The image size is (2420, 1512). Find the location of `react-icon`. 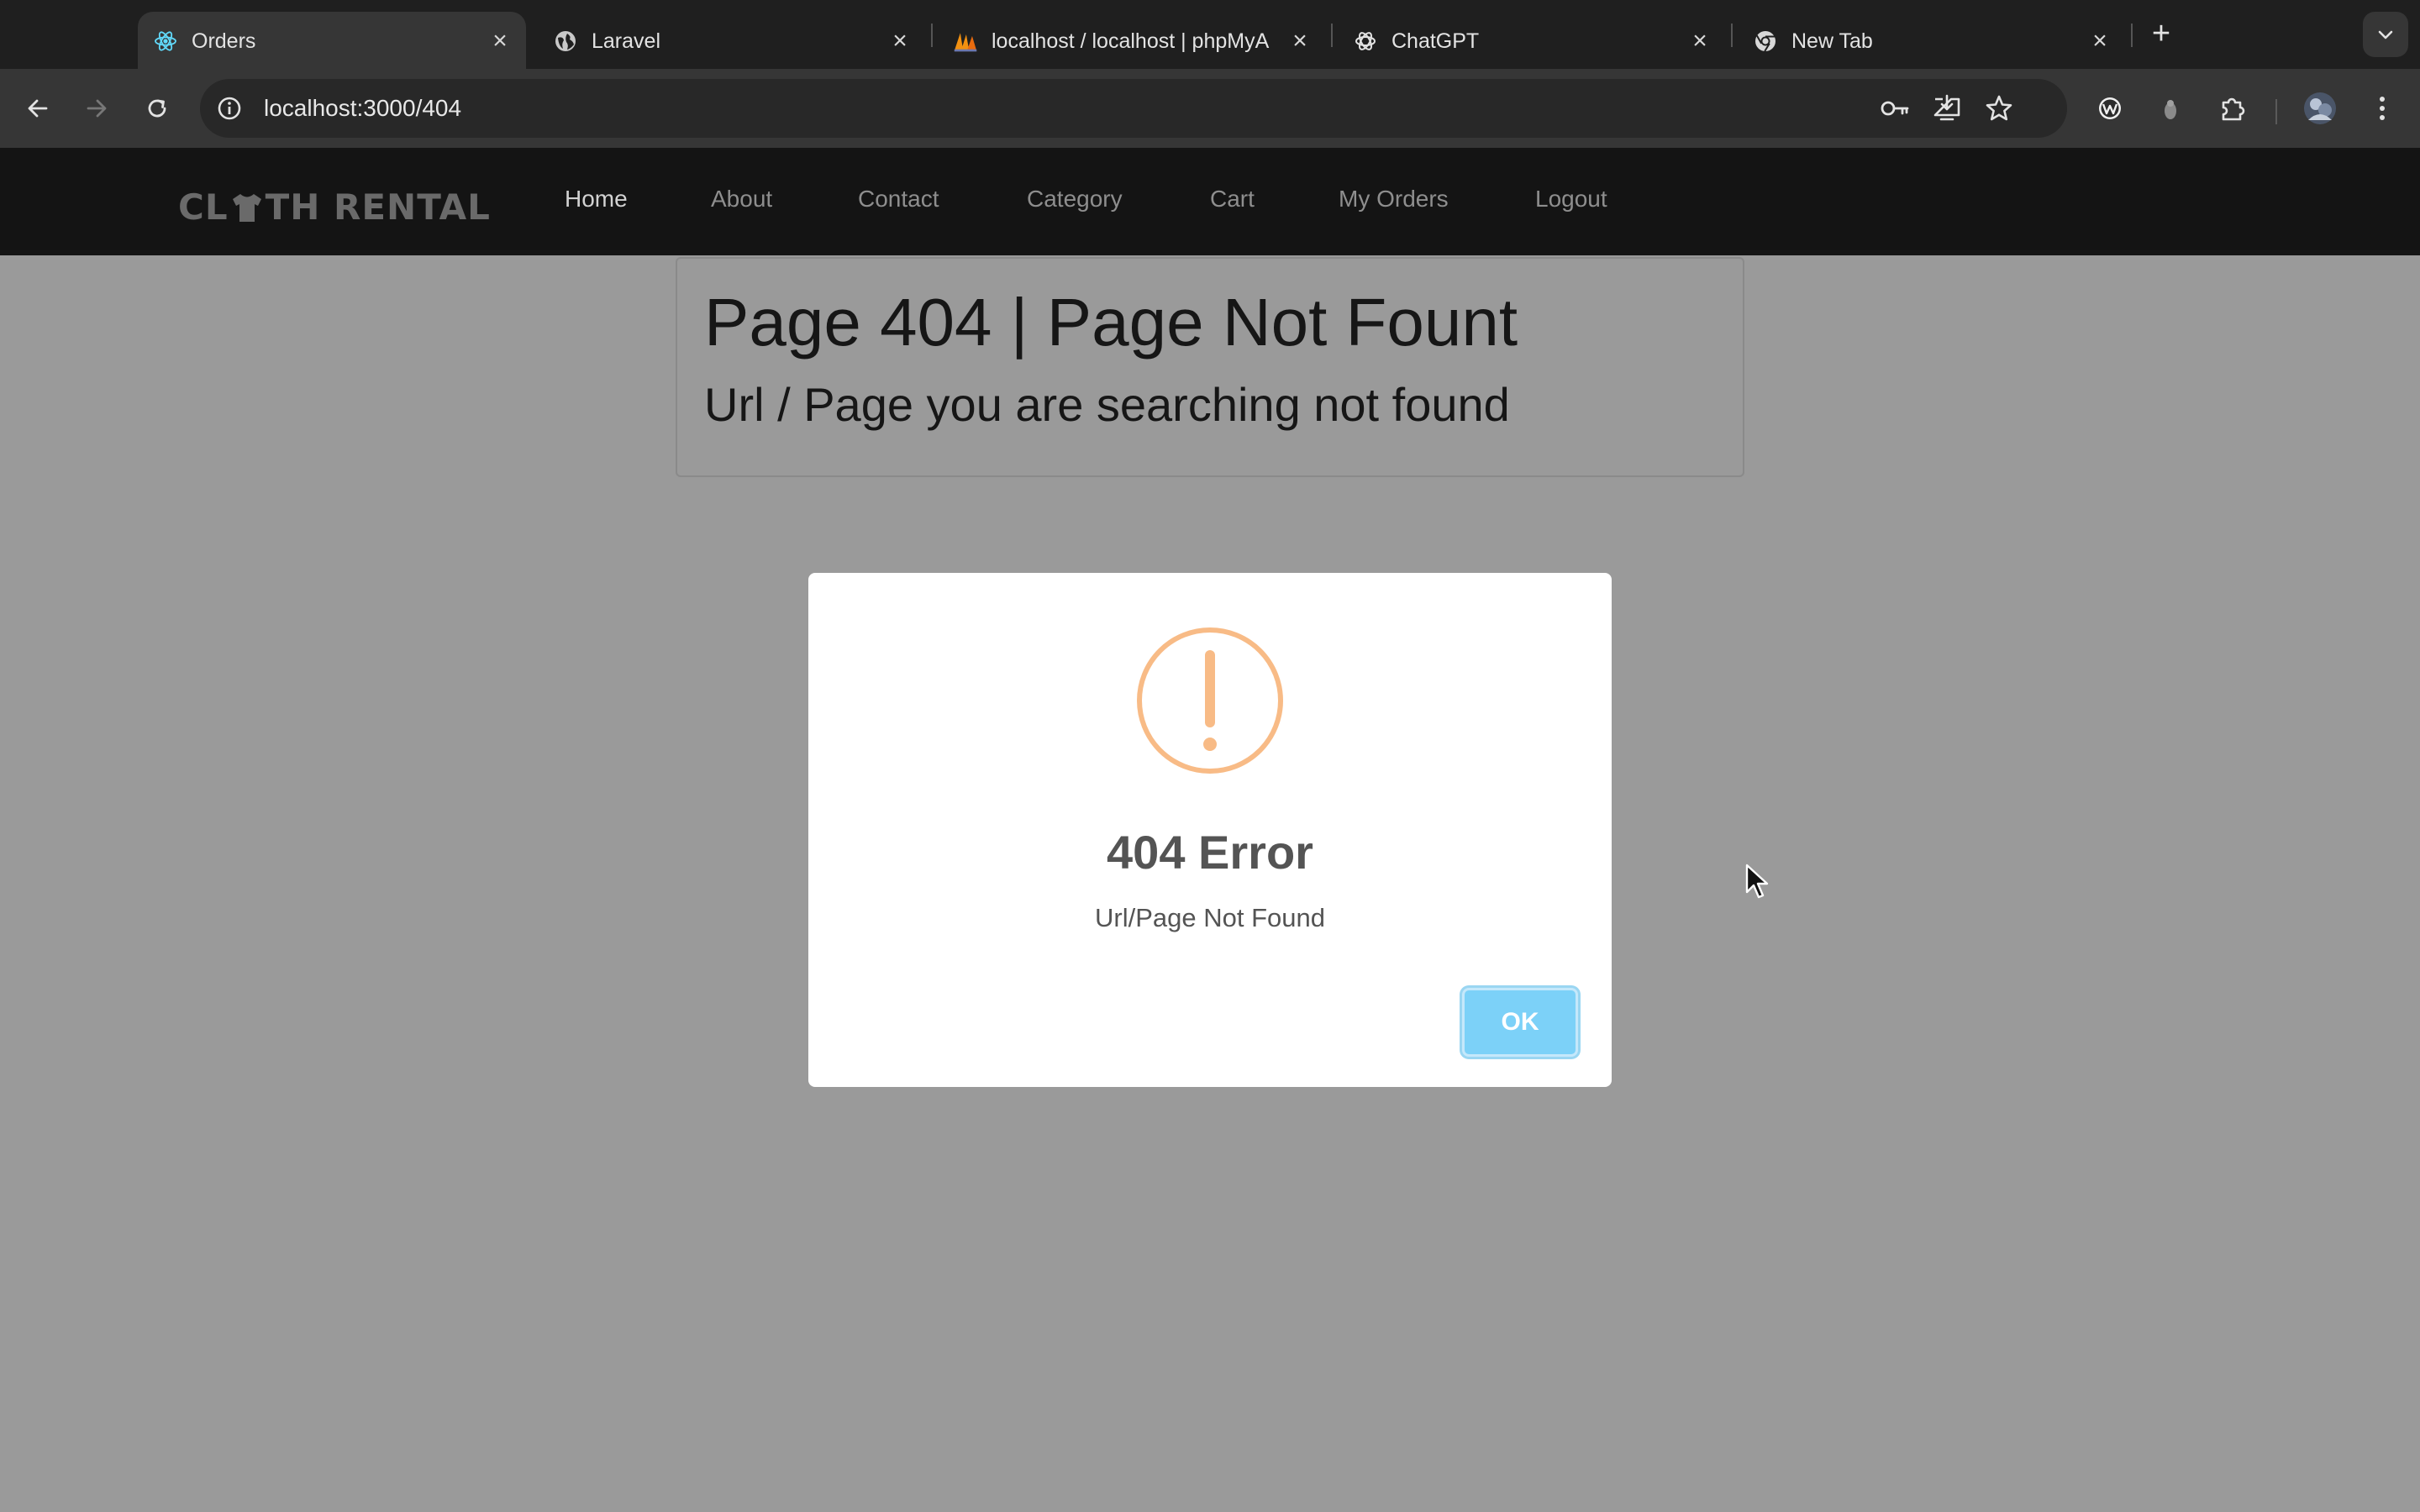

react-icon is located at coordinates (165, 41).